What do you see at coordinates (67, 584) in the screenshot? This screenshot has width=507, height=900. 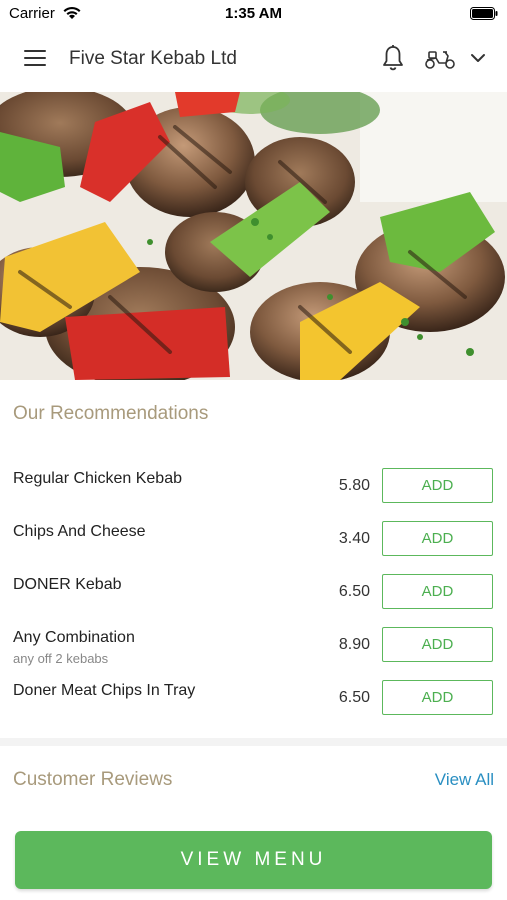 I see `item-name: DONER Kebab` at bounding box center [67, 584].